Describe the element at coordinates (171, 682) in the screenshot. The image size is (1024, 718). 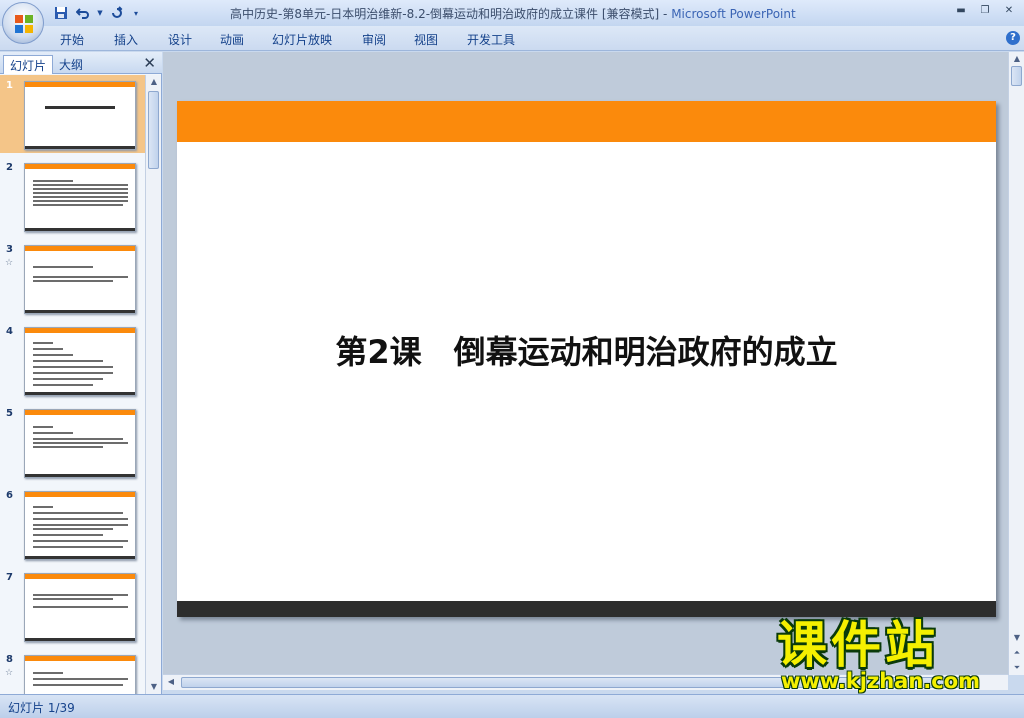
I see `scroll-left-icon: ◀` at that location.